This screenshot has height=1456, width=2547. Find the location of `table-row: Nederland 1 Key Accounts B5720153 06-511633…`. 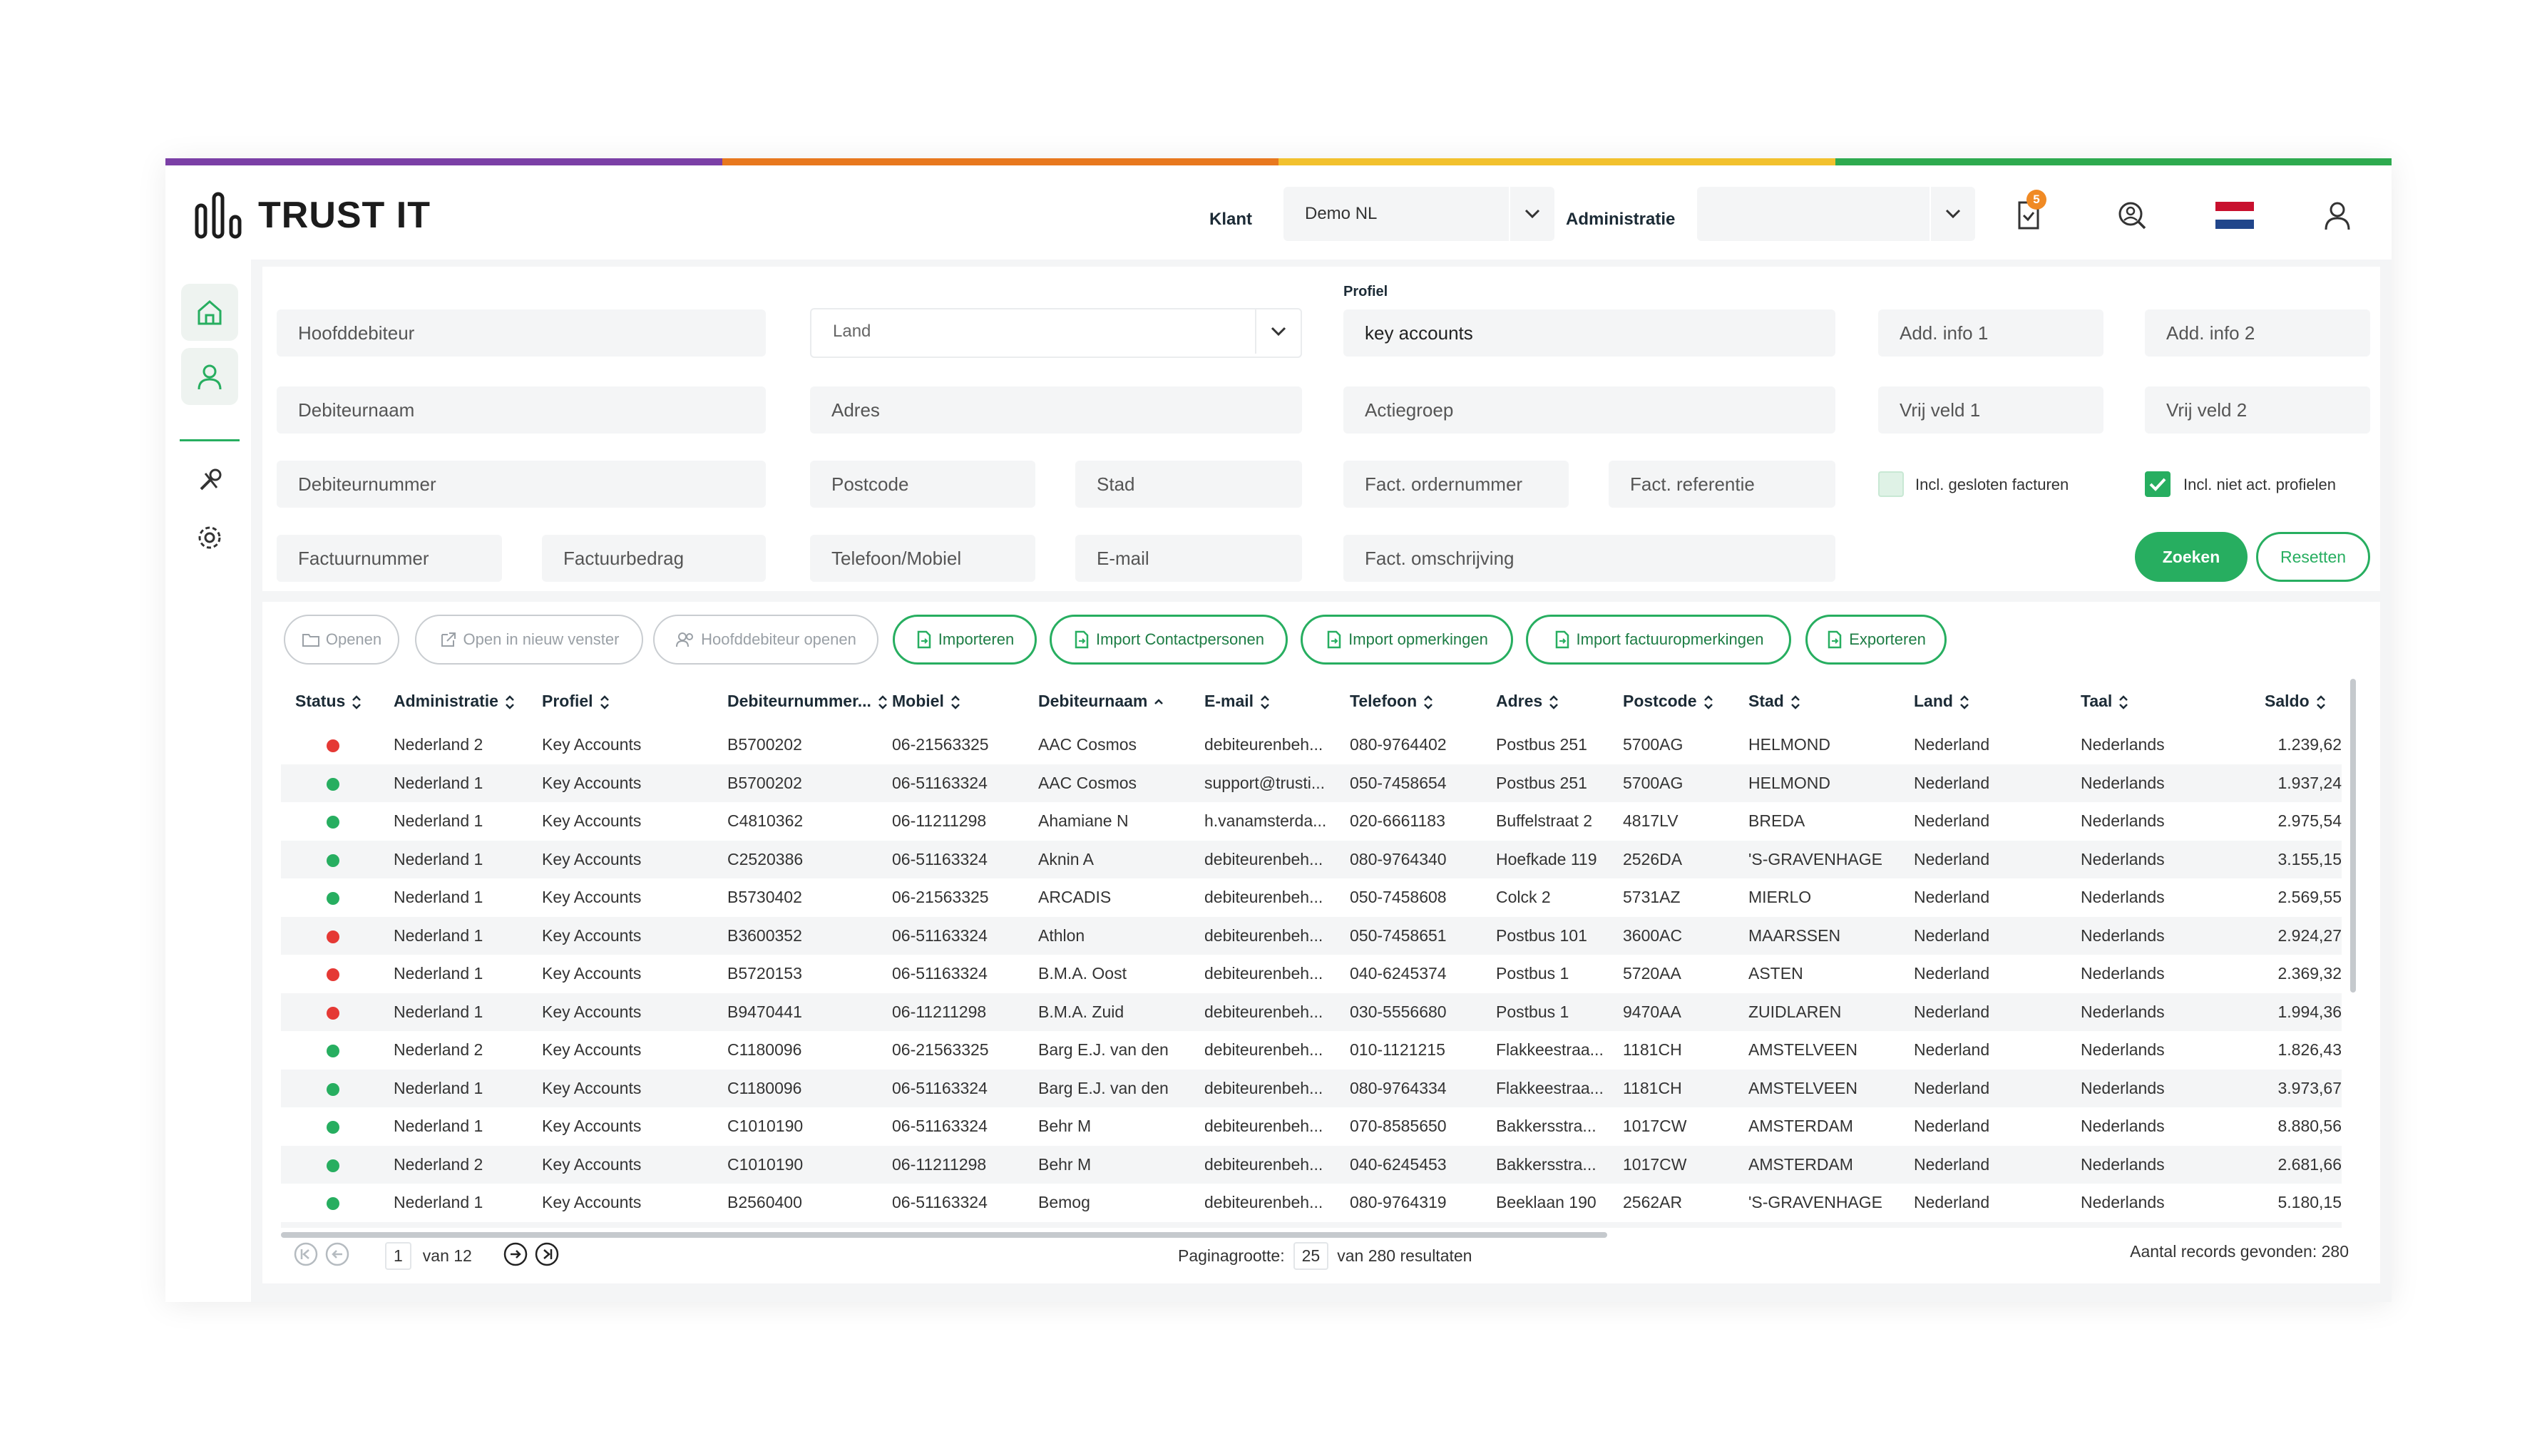

table-row: Nederland 1 Key Accounts B5720153 06-511633… is located at coordinates (1311, 974).